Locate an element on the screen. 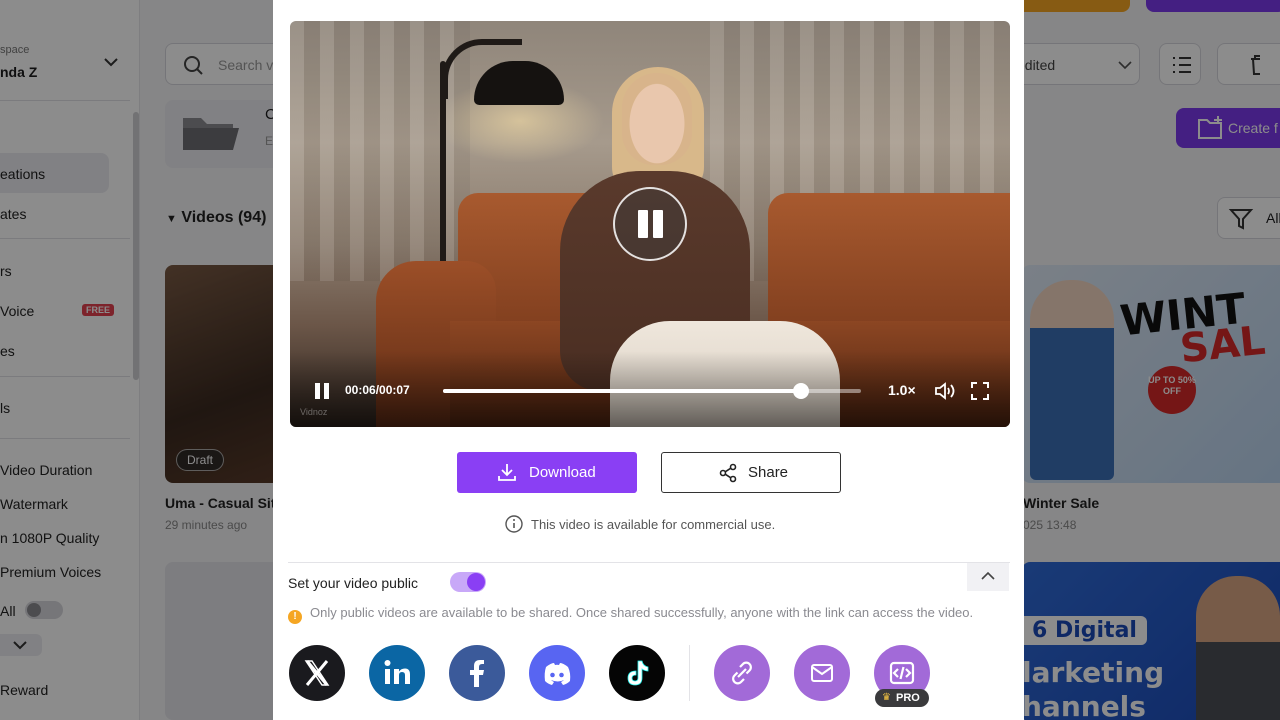 The height and width of the screenshot is (720, 1280). public-toggle is located at coordinates (468, 582).